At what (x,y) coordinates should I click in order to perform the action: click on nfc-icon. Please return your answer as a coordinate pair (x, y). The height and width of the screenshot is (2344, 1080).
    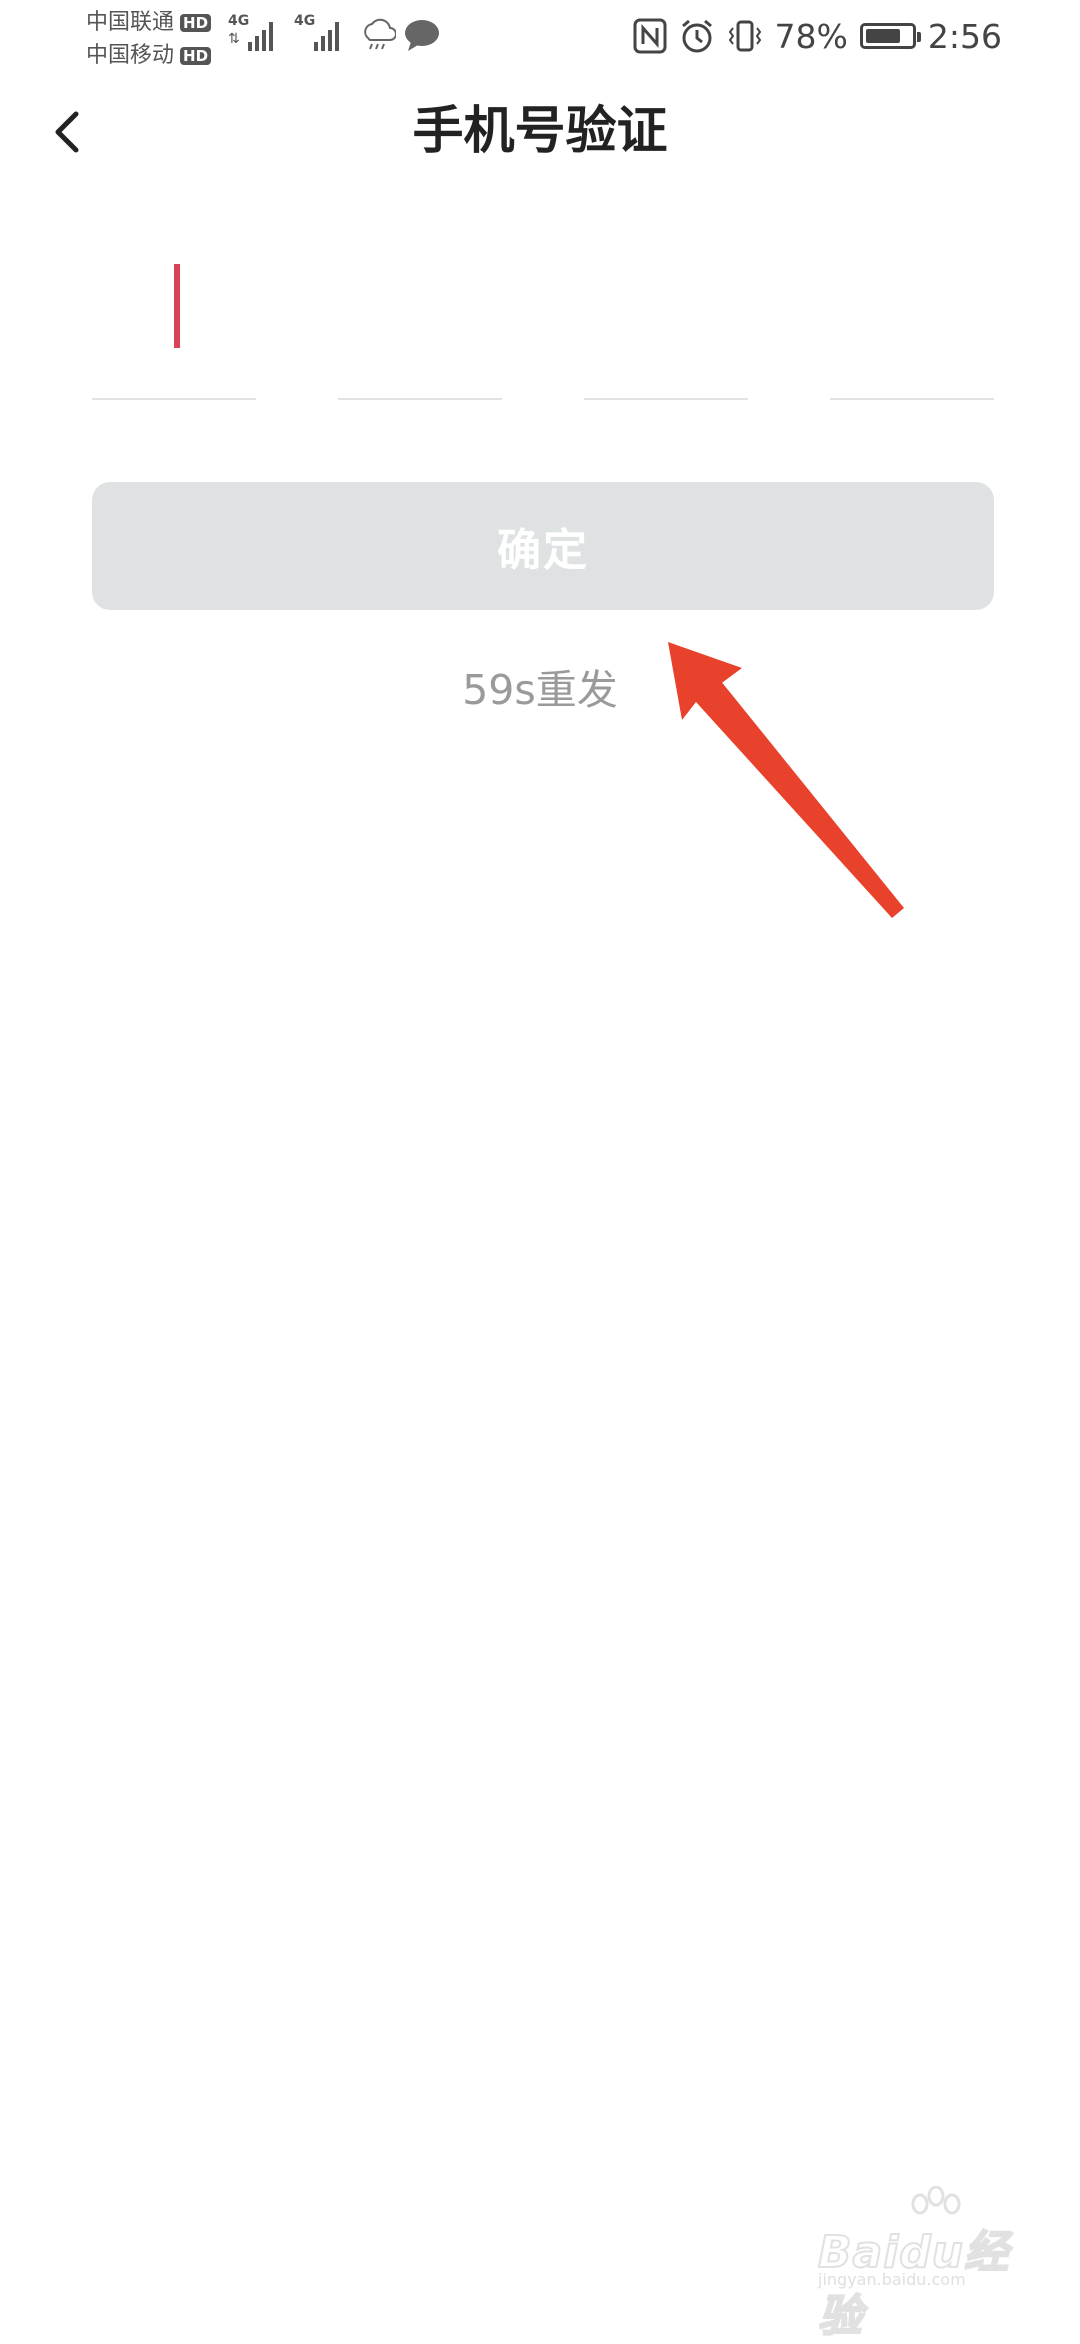
    Looking at the image, I should click on (650, 36).